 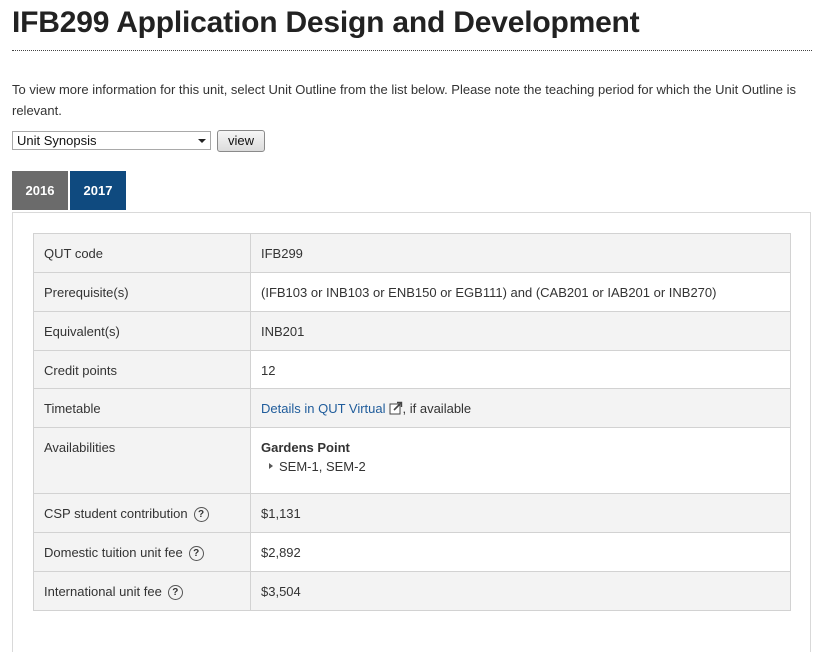 I want to click on table-row: CSP student contribution? $1,131, so click(x=412, y=513).